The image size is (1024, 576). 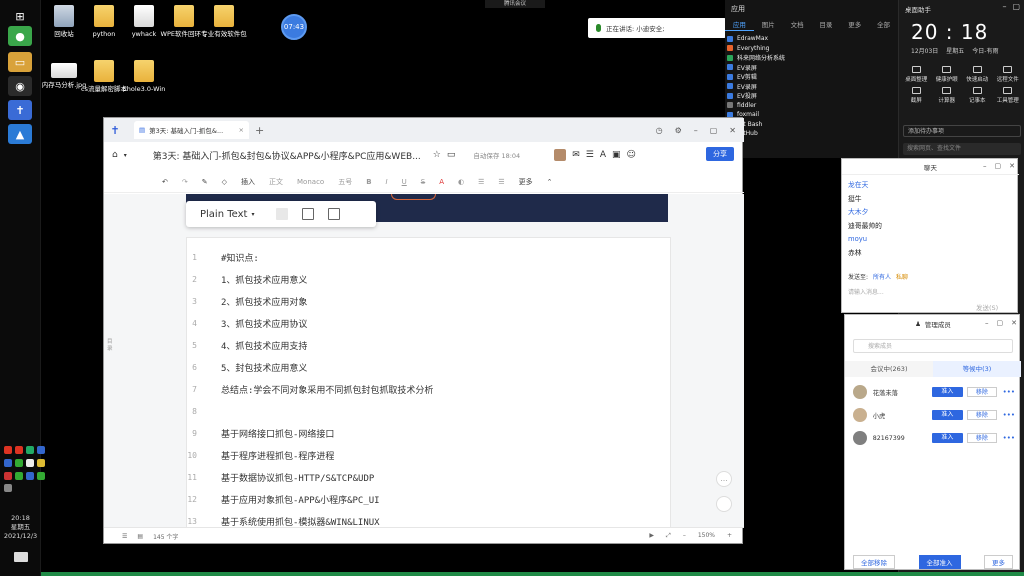 I want to click on assistant-tool: 快速启动, so click(x=977, y=74).